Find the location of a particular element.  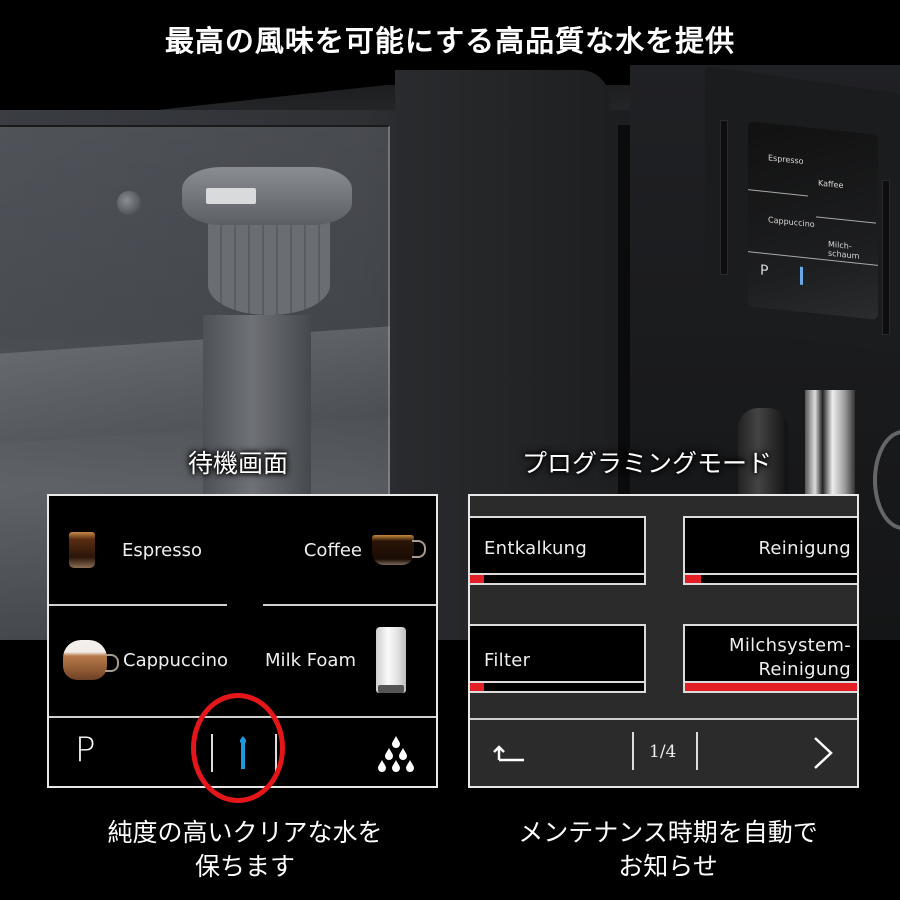

filter-highlight-circle is located at coordinates (238, 748).